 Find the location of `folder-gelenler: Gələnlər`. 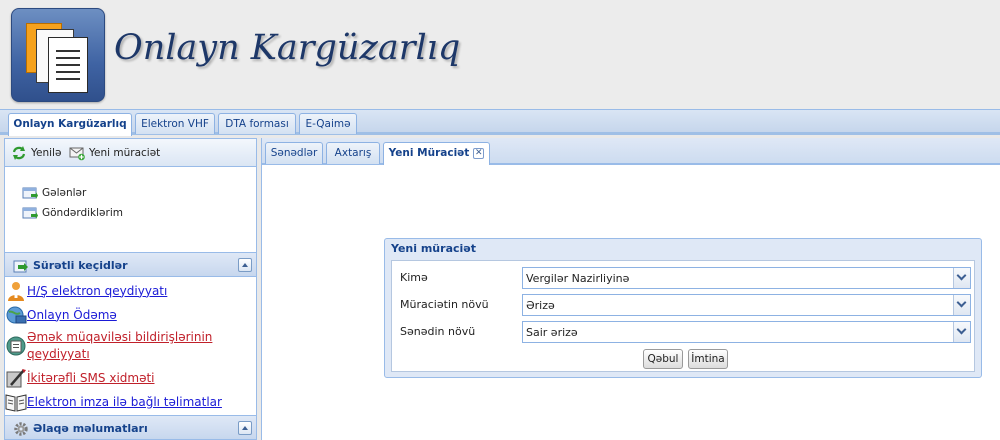

folder-gelenler: Gələnlər is located at coordinates (54, 193).